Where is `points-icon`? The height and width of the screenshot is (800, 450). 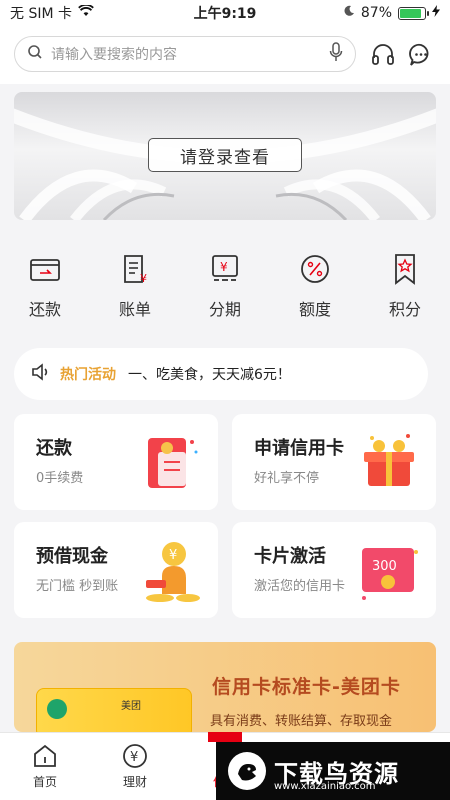
points-icon is located at coordinates (405, 269).